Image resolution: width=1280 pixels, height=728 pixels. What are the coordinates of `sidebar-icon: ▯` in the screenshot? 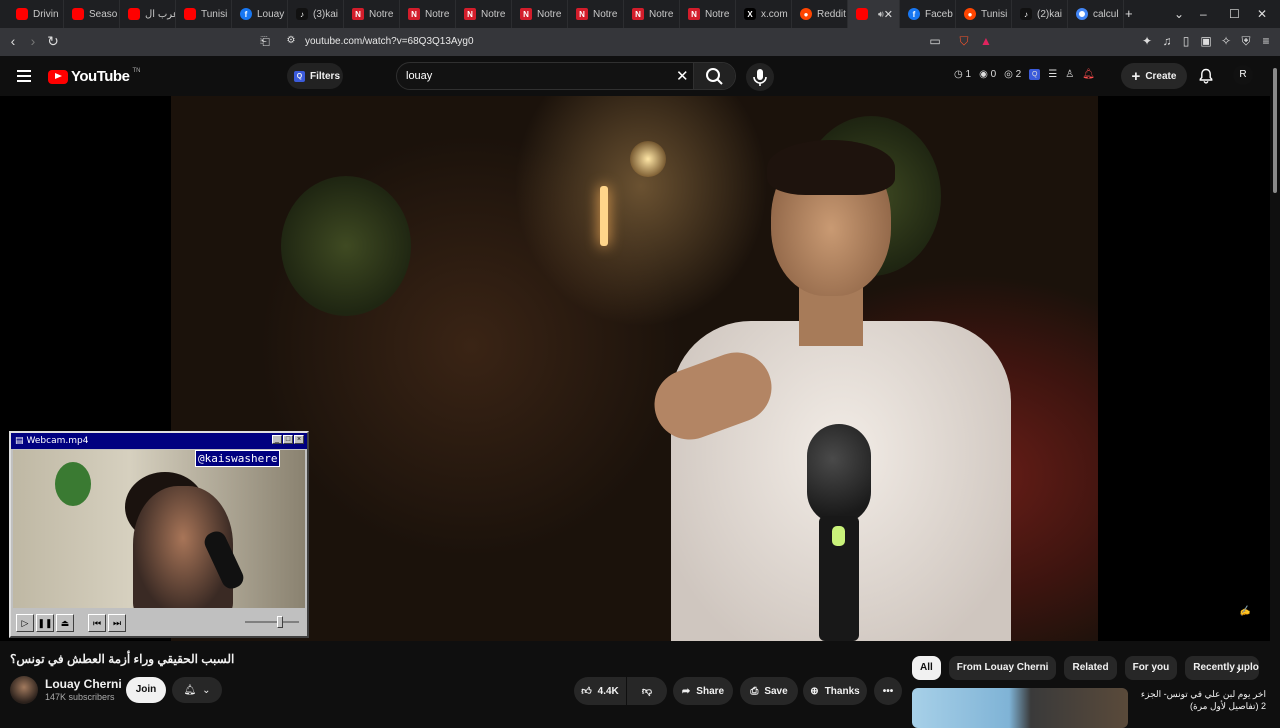 It's located at (1186, 41).